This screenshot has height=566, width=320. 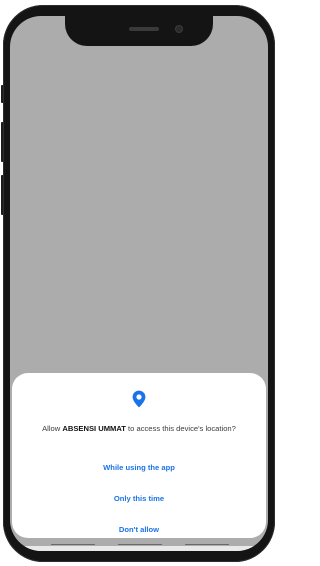 I want to click on navigation-bar, so click(x=139, y=548).